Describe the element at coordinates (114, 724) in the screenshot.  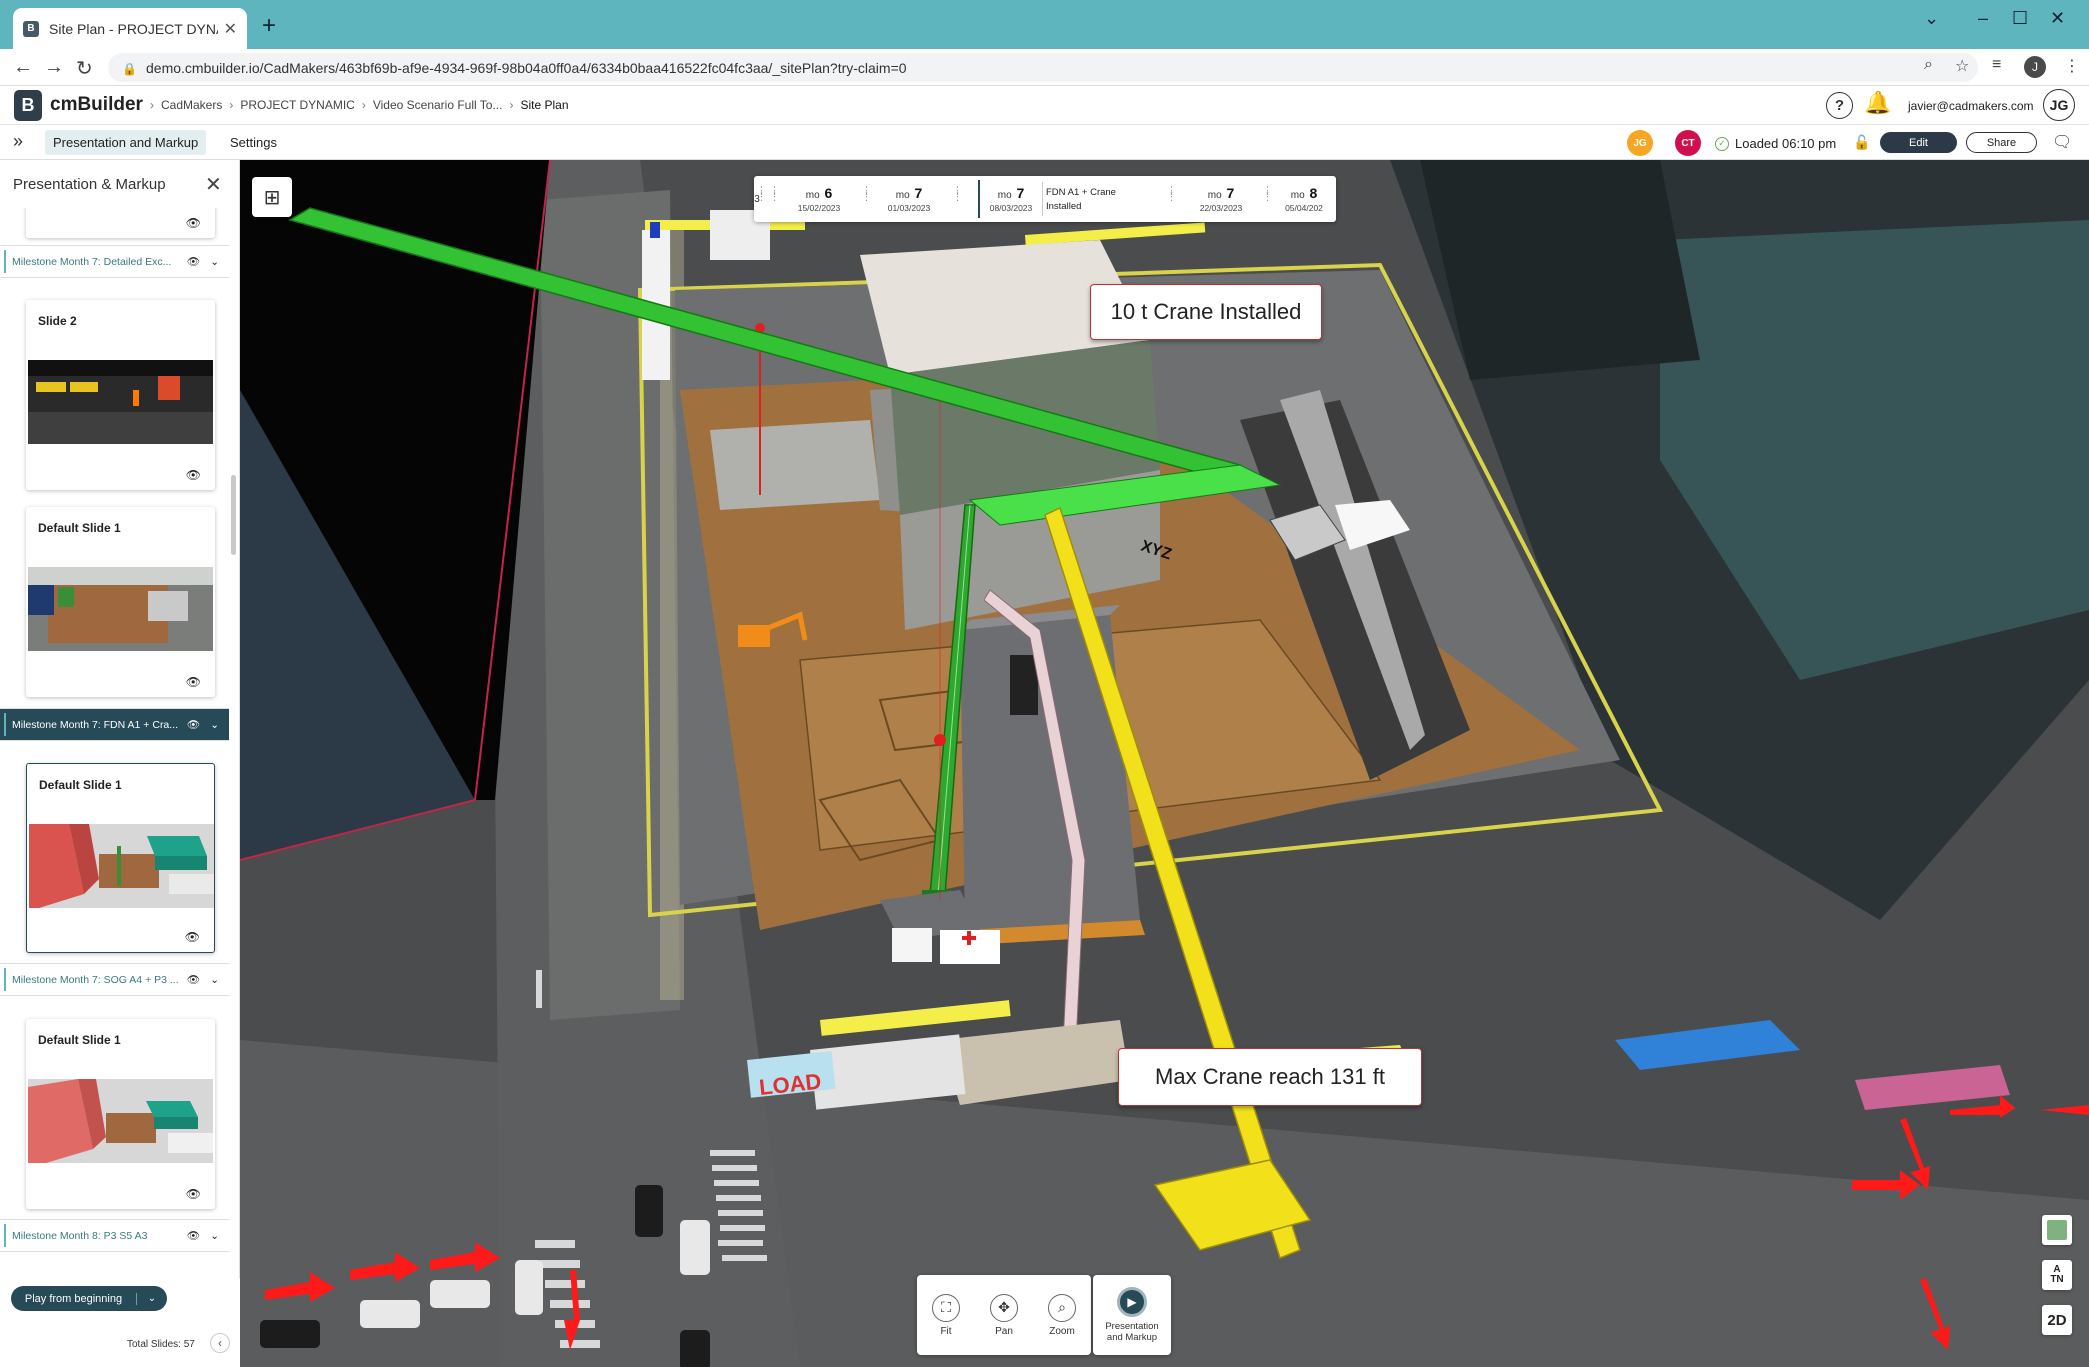
I see `milestone-row-active: Milestone Month 7: FDN A1 + Cra... 👁 ⌄` at that location.